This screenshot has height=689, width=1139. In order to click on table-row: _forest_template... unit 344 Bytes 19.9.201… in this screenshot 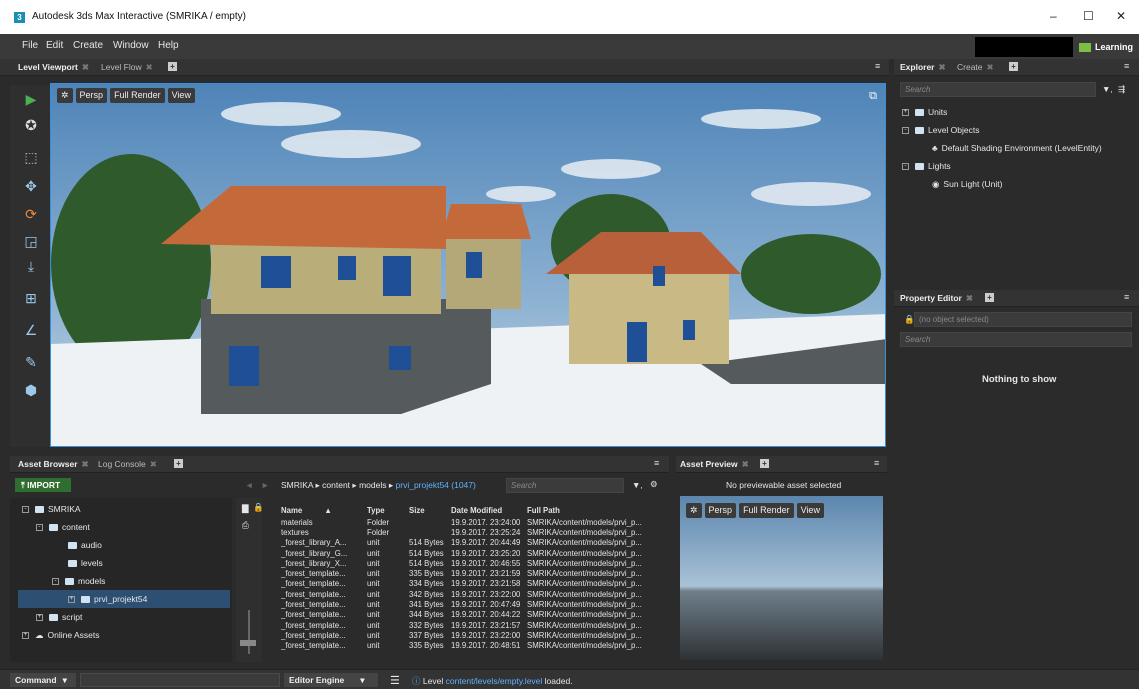, I will do `click(469, 615)`.